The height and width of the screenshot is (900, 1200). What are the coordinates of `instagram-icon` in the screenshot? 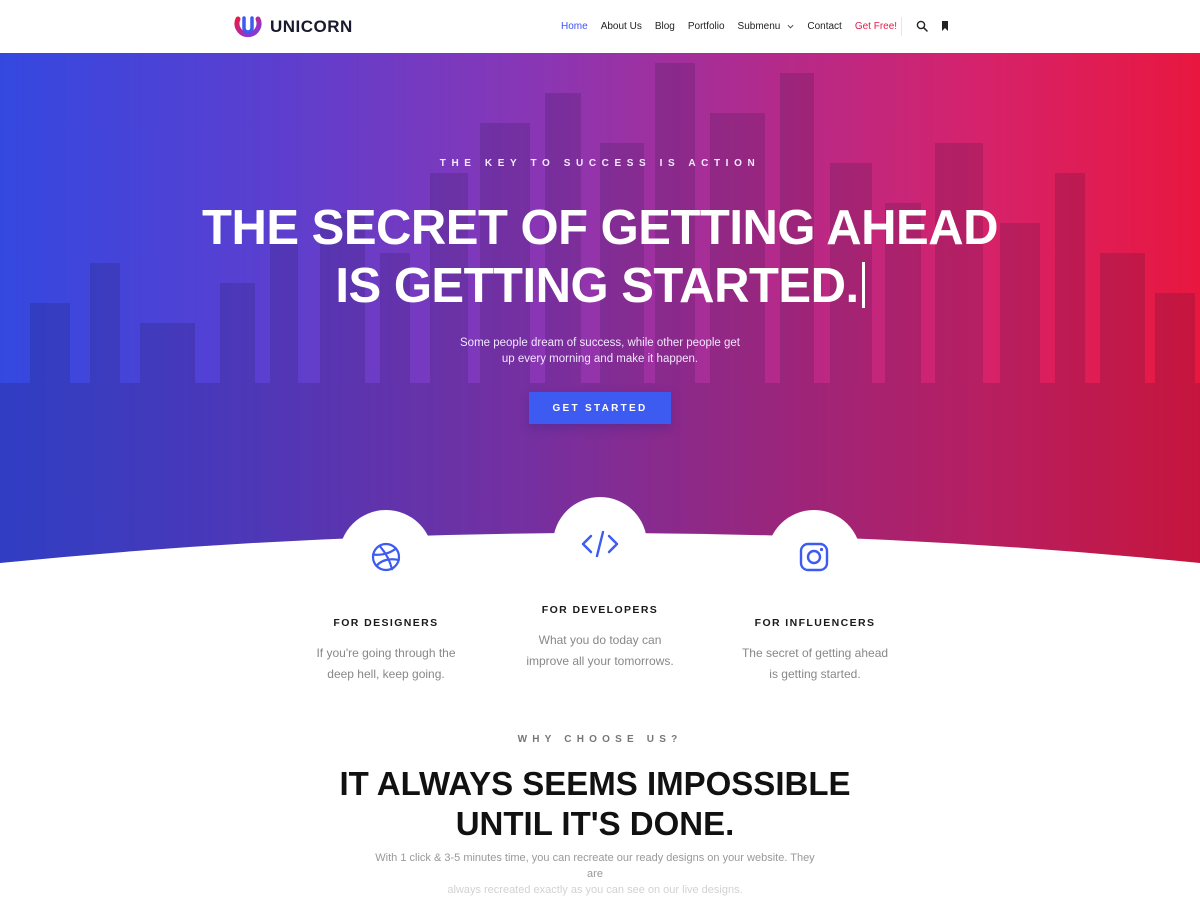 It's located at (814, 557).